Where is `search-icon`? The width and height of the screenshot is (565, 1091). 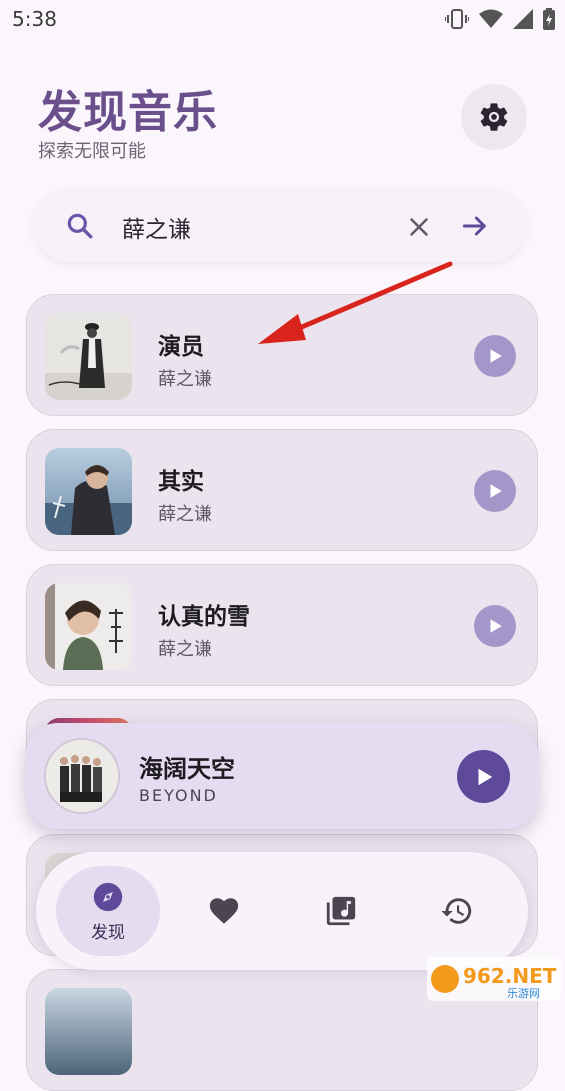 search-icon is located at coordinates (80, 226).